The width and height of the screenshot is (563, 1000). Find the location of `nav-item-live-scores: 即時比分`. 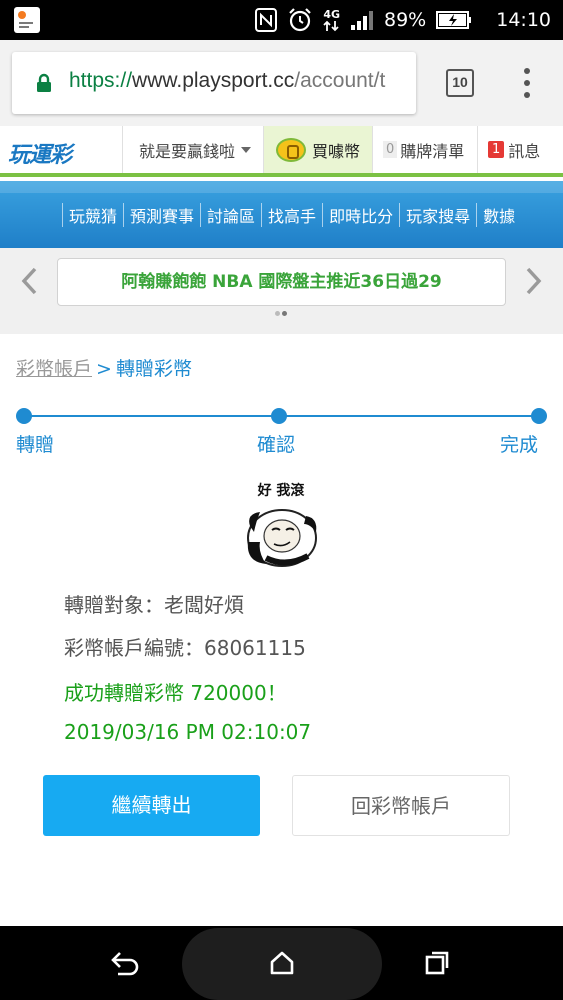

nav-item-live-scores: 即時比分 is located at coordinates (360, 215).